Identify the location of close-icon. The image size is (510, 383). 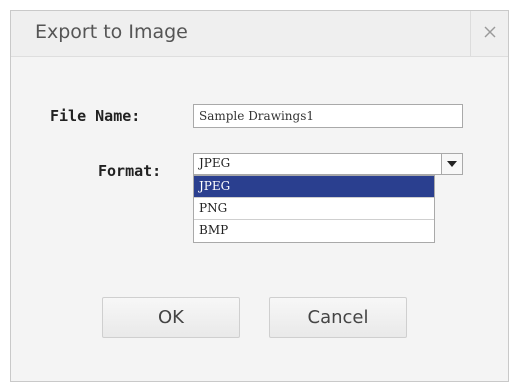
(490, 34).